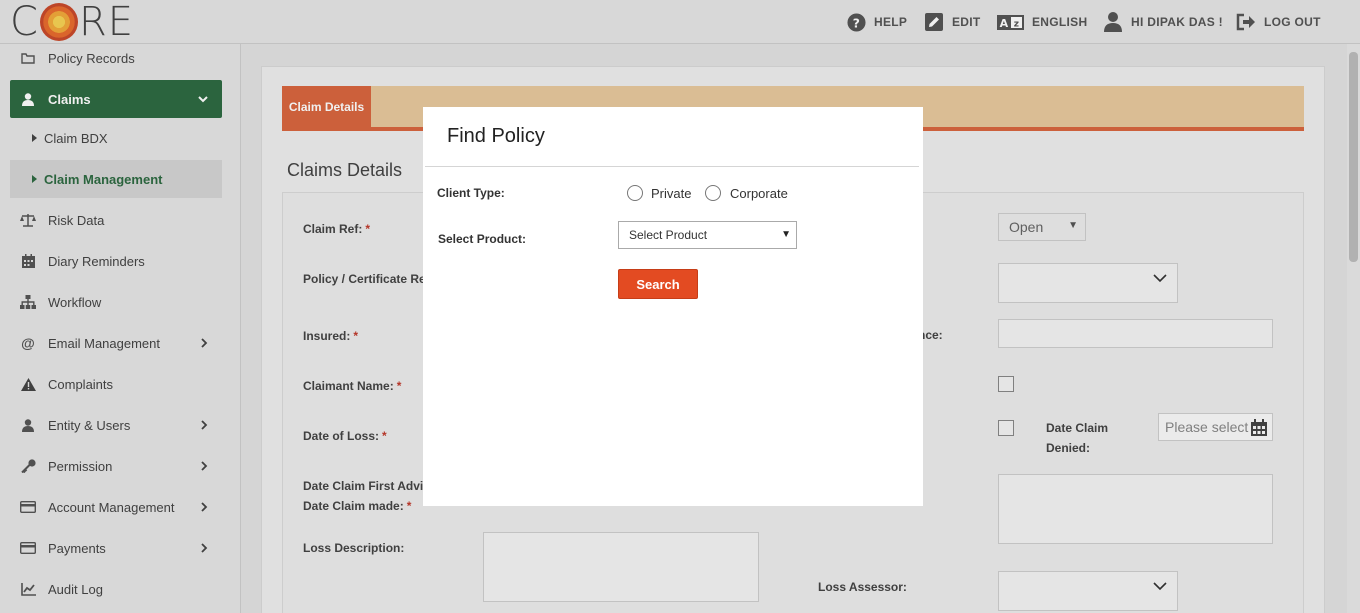 Image resolution: width=1360 pixels, height=613 pixels. I want to click on radio-private, so click(635, 193).